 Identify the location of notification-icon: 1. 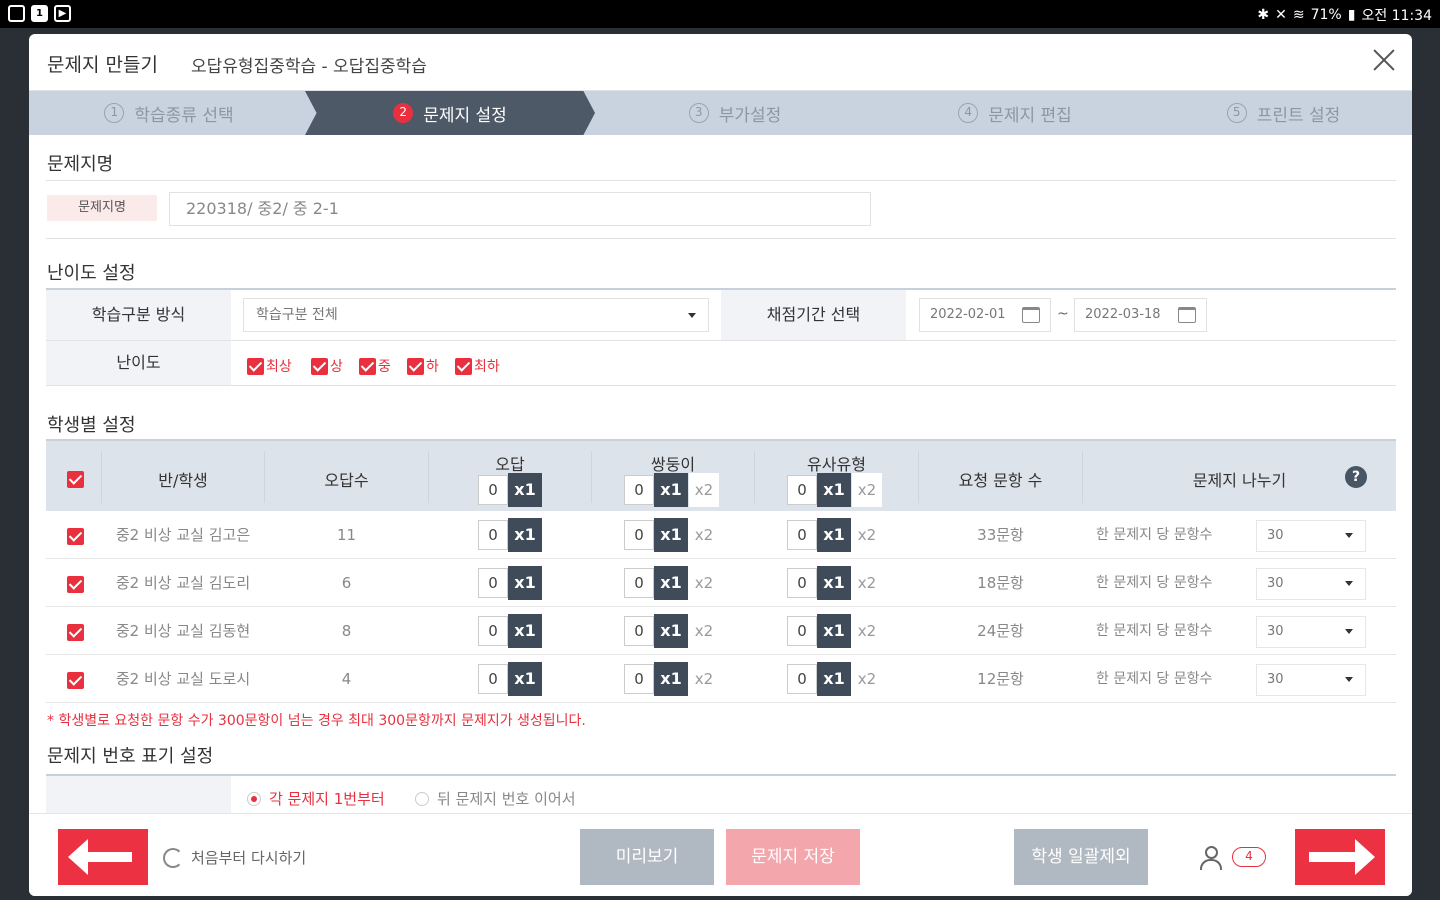
(39, 13).